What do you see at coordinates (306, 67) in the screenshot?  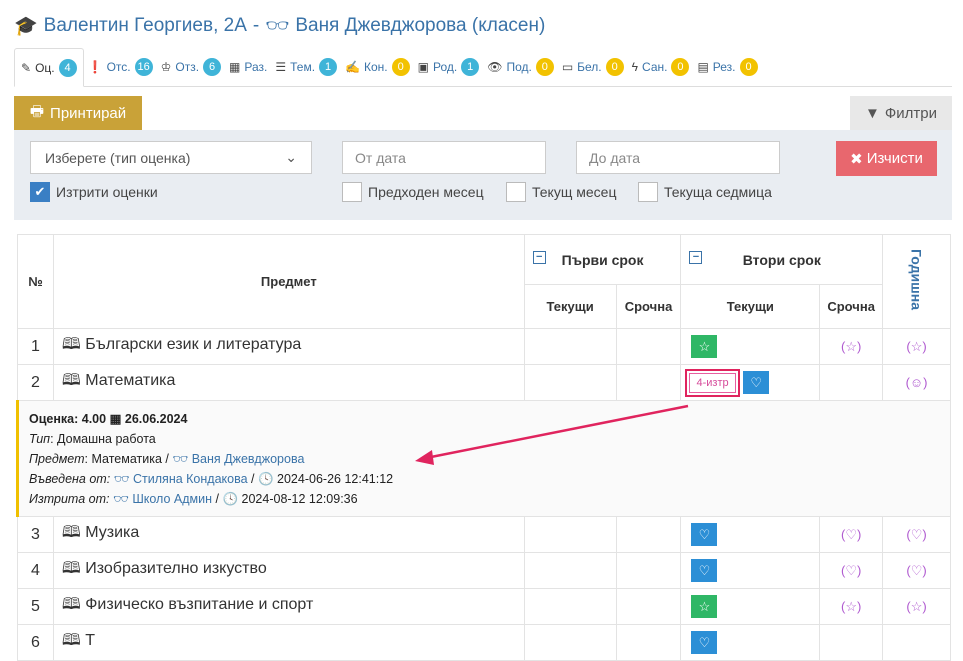 I see `tab-topics: ☰ Тем. 1` at bounding box center [306, 67].